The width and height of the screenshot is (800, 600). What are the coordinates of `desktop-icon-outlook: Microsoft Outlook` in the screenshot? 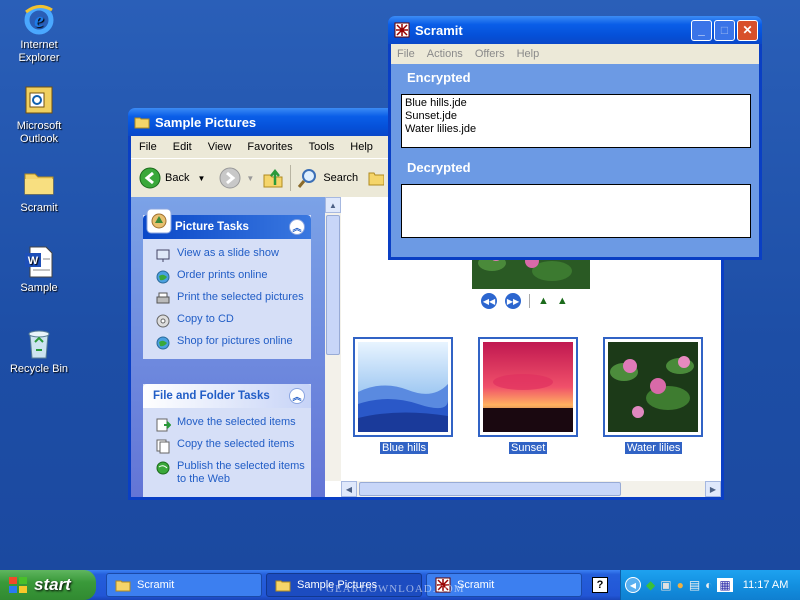 It's located at (39, 114).